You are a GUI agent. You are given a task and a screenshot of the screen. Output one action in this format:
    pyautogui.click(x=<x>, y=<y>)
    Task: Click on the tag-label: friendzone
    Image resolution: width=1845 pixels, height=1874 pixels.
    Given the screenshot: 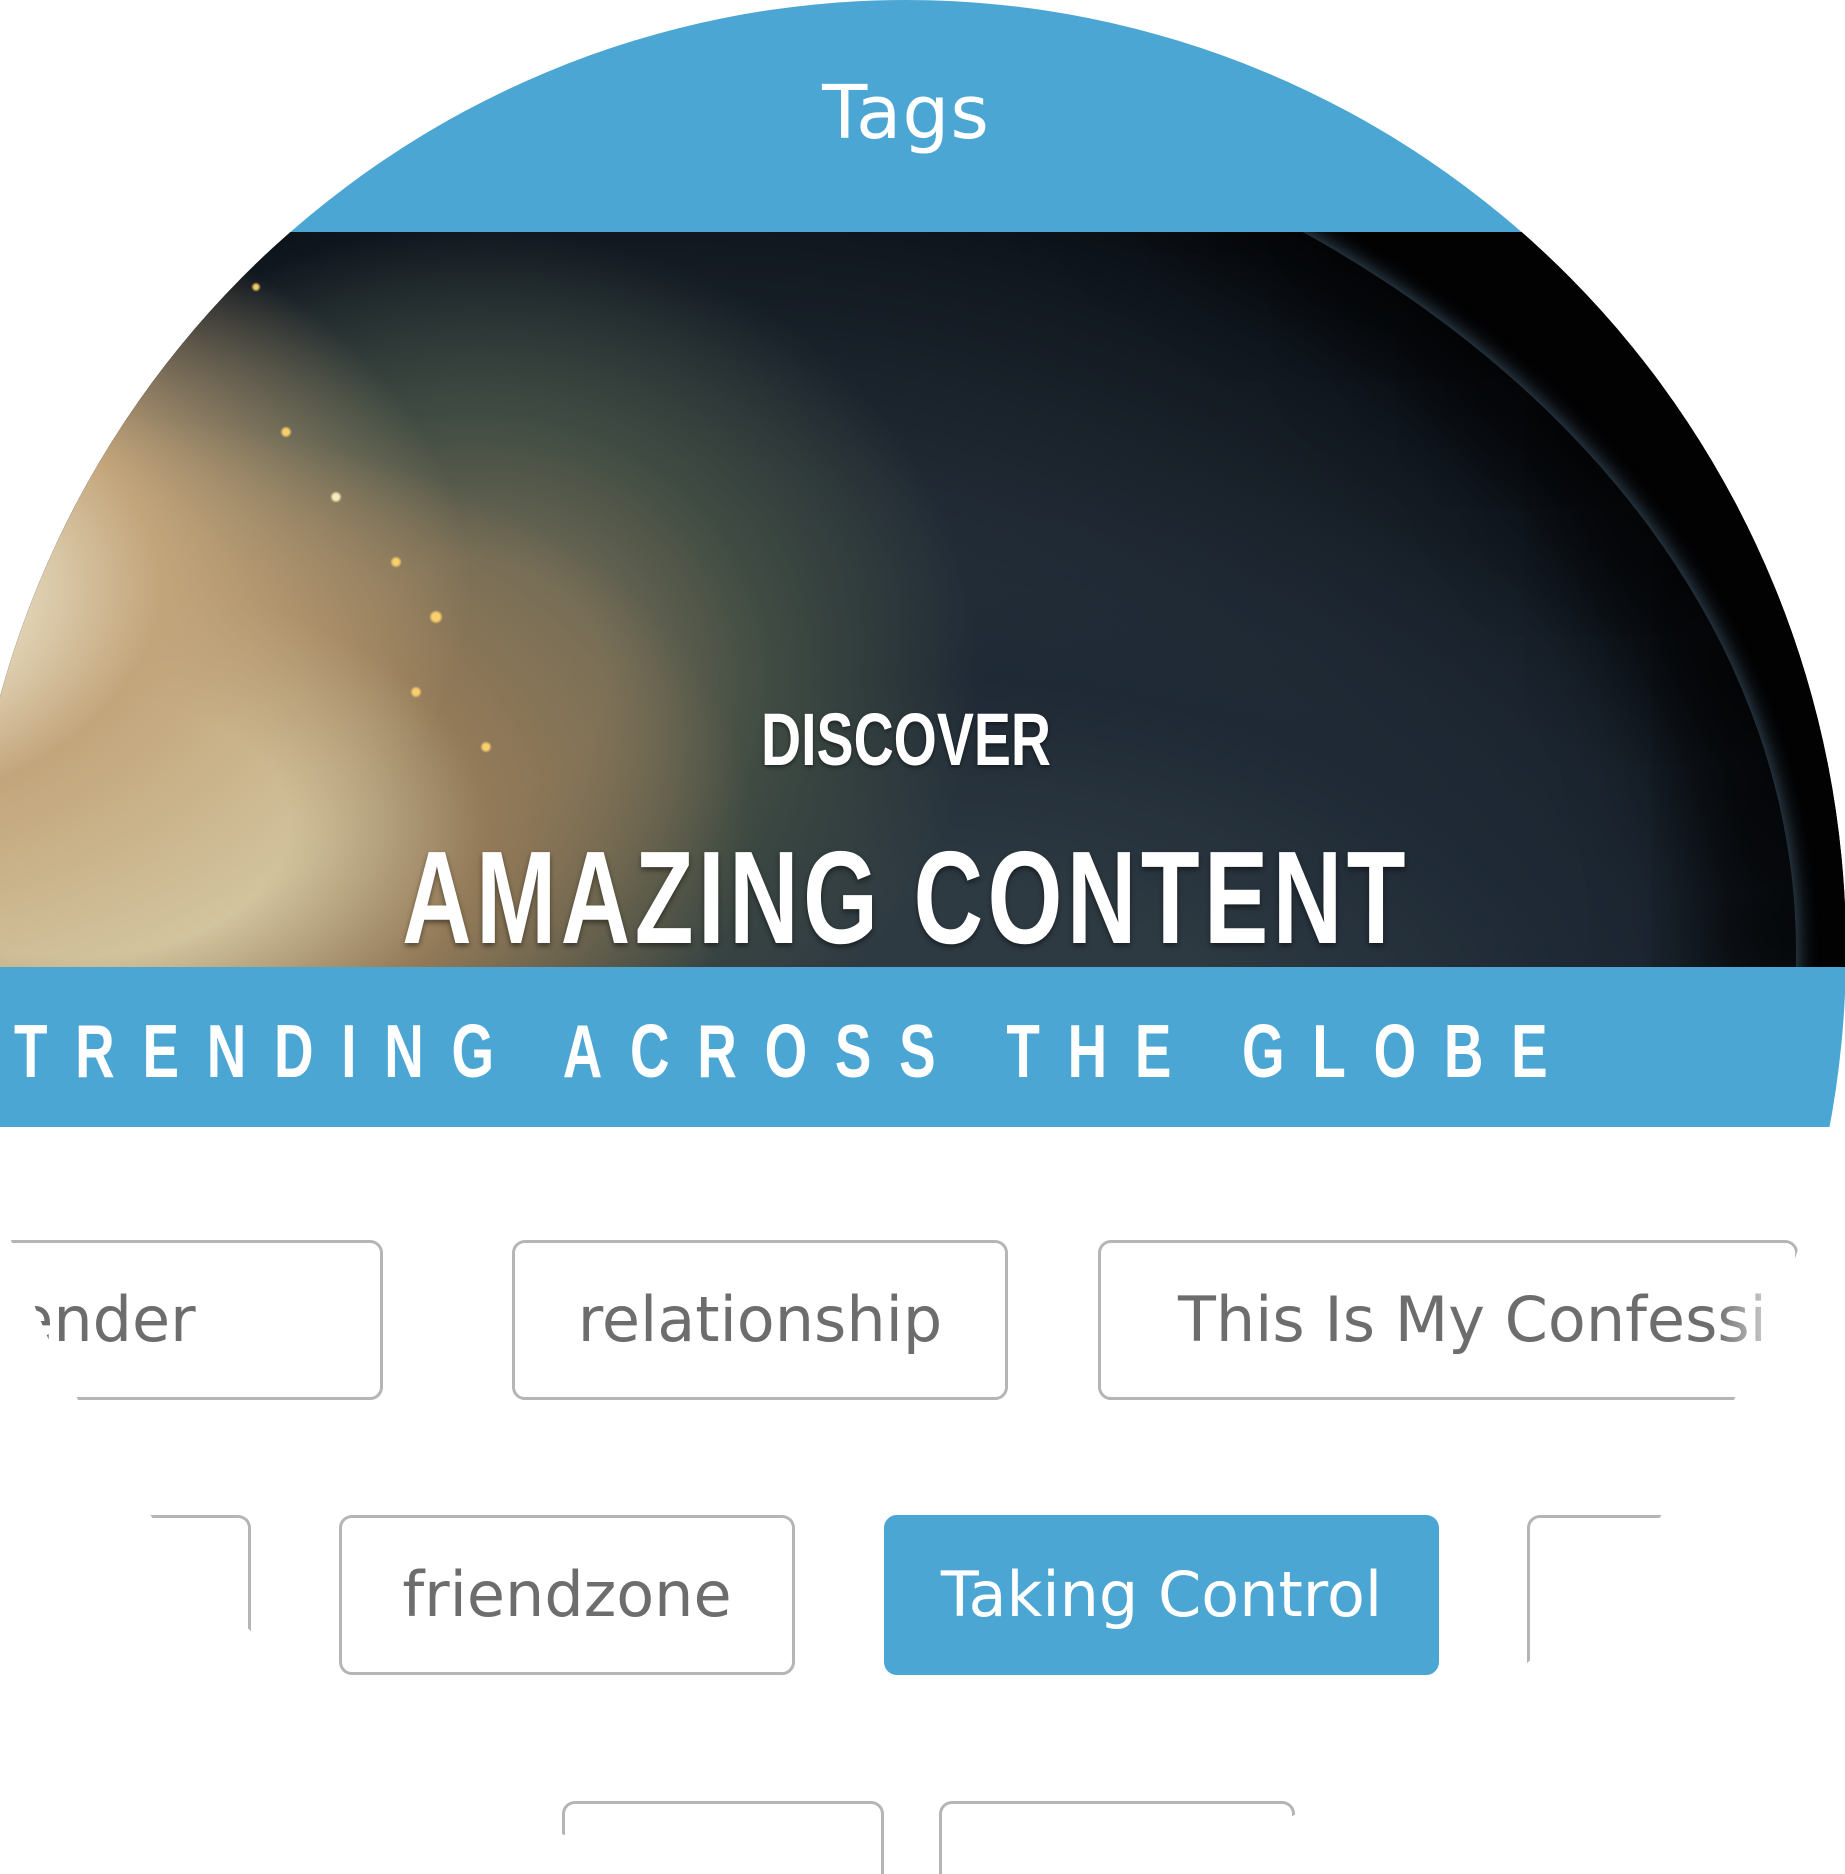 What is the action you would take?
    pyautogui.click(x=567, y=1594)
    